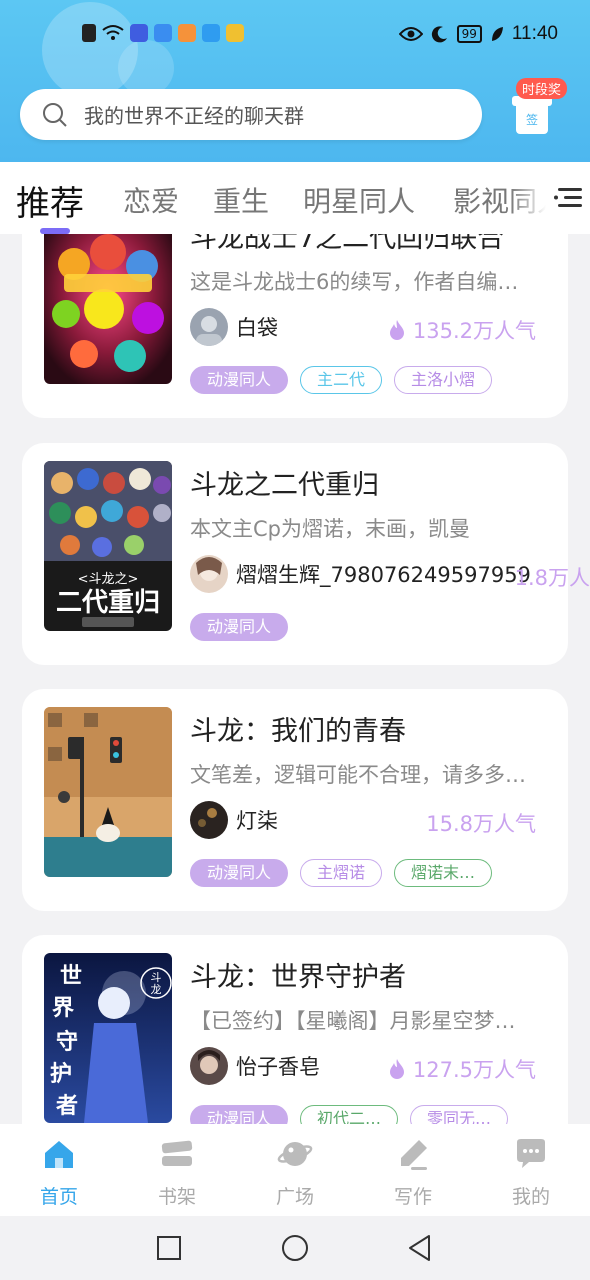 Image resolution: width=590 pixels, height=1280 pixels. Describe the element at coordinates (347, 244) in the screenshot. I see `book-title: 斗龙战士7之二代回归联合` at that location.